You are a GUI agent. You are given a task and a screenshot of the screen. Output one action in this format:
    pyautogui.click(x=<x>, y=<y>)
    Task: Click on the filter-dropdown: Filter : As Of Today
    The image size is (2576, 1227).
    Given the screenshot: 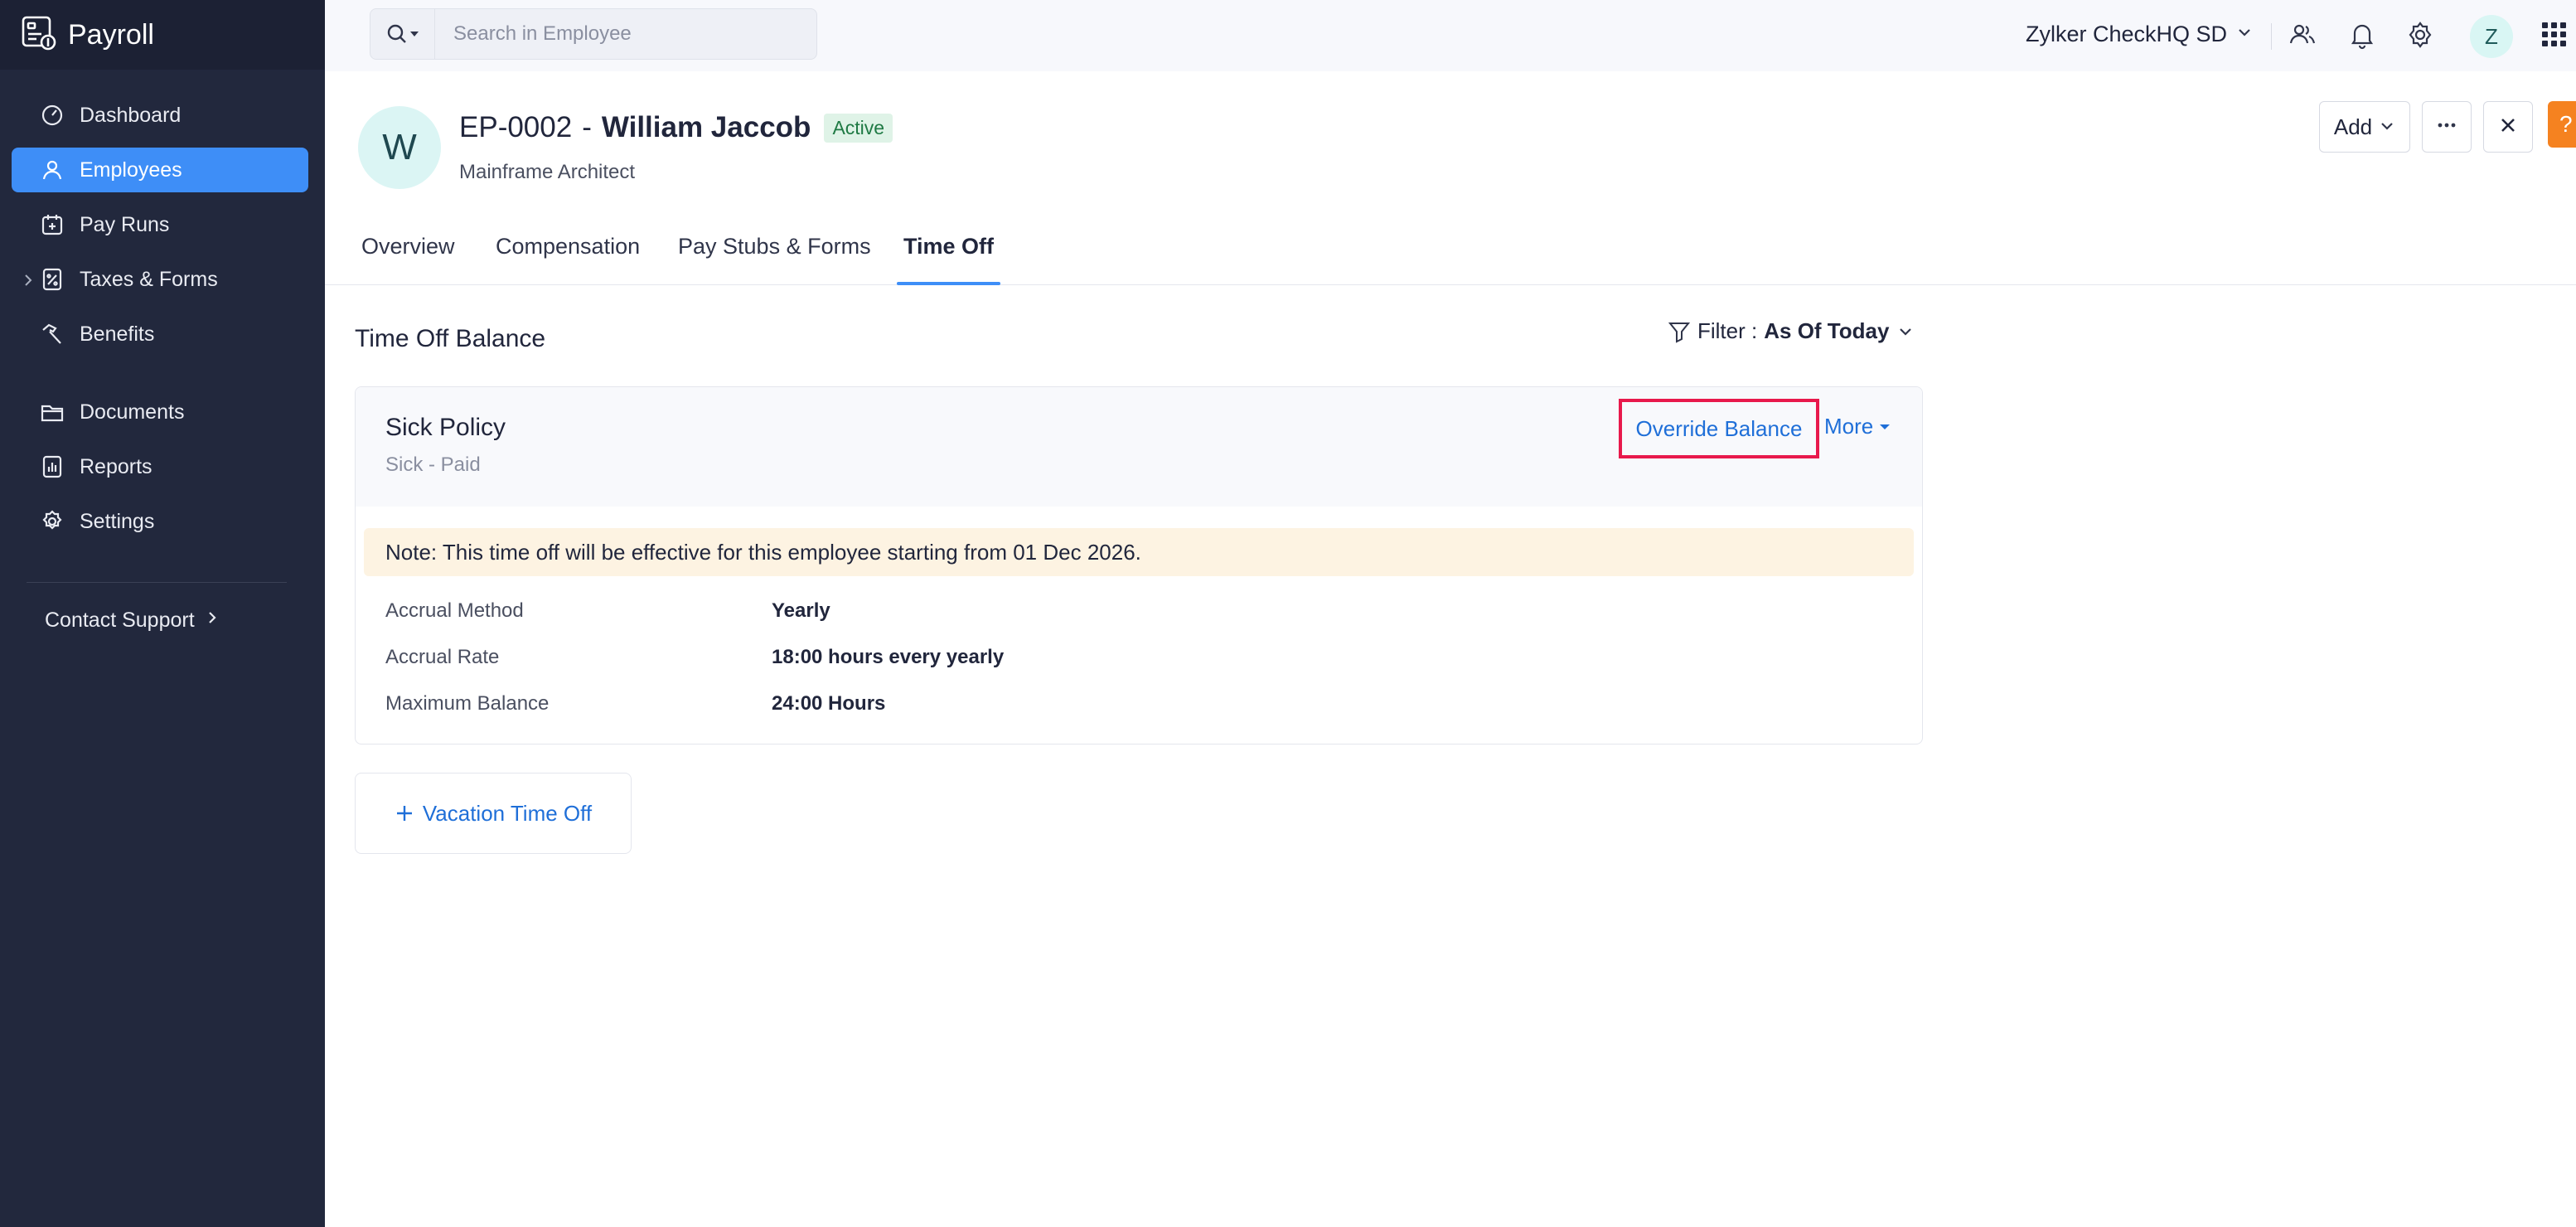 What is the action you would take?
    pyautogui.click(x=1791, y=331)
    